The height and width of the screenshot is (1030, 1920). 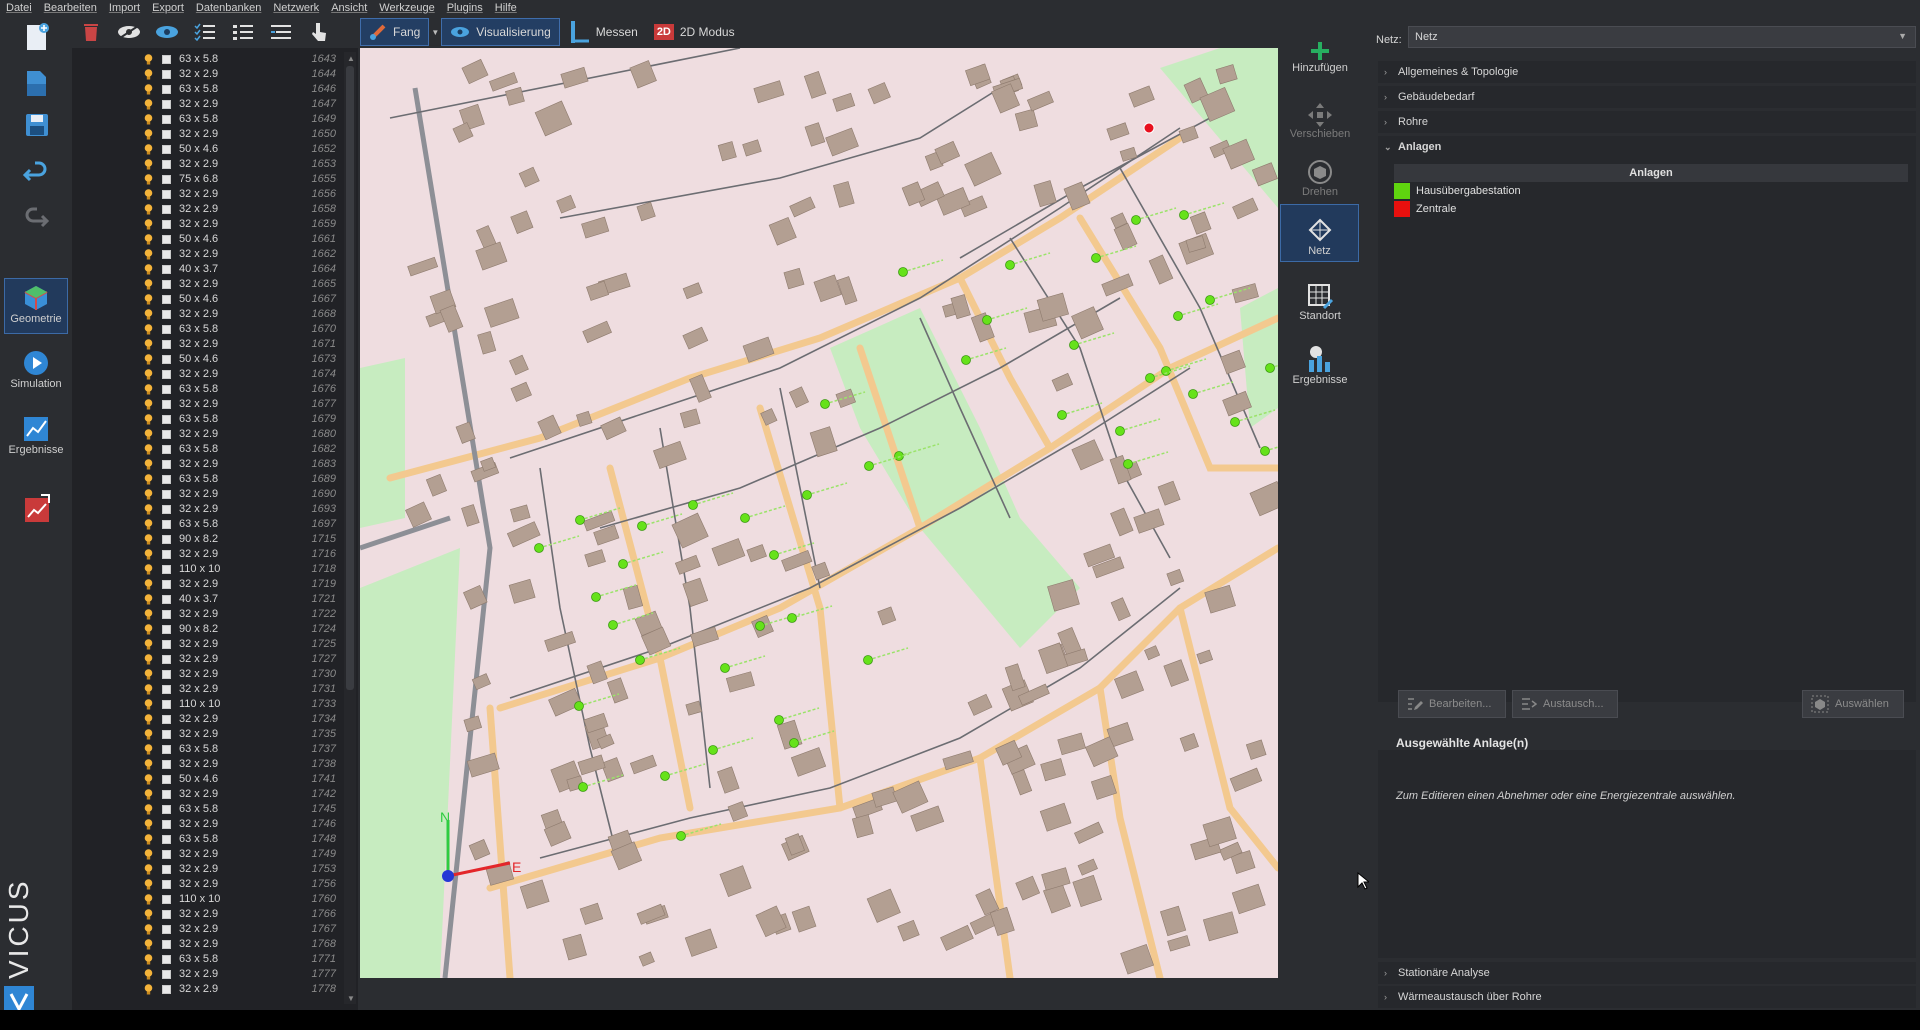 I want to click on section-general-topology: › Allgemeines & Topologie, so click(x=1647, y=72).